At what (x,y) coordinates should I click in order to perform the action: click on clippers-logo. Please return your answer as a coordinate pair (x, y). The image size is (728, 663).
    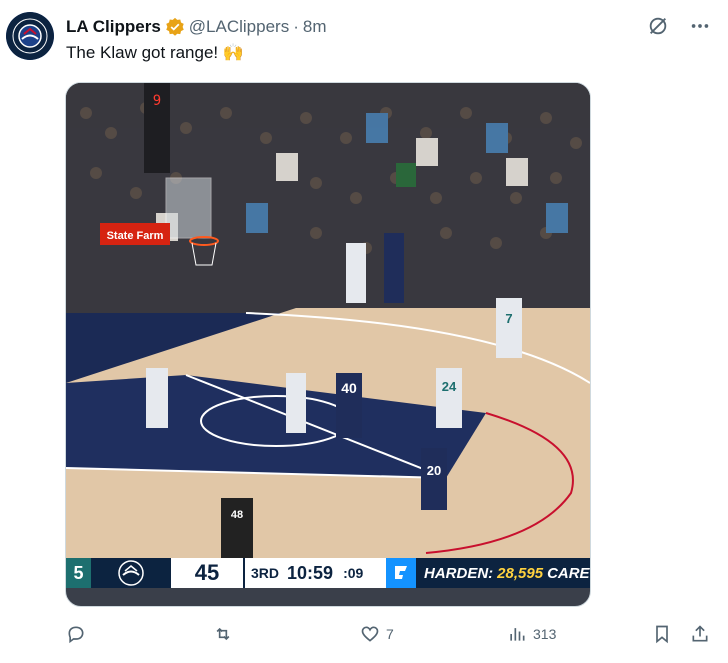
    Looking at the image, I should click on (30, 36).